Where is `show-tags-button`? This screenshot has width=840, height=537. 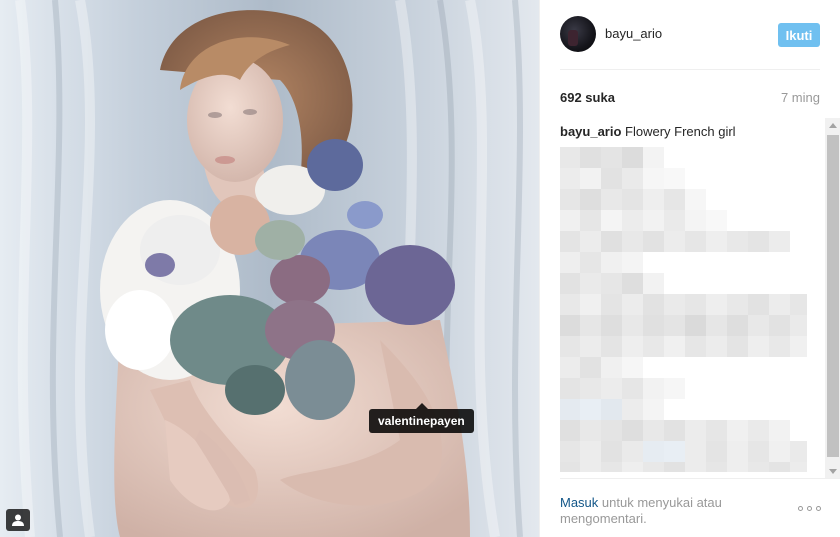
show-tags-button is located at coordinates (18, 520).